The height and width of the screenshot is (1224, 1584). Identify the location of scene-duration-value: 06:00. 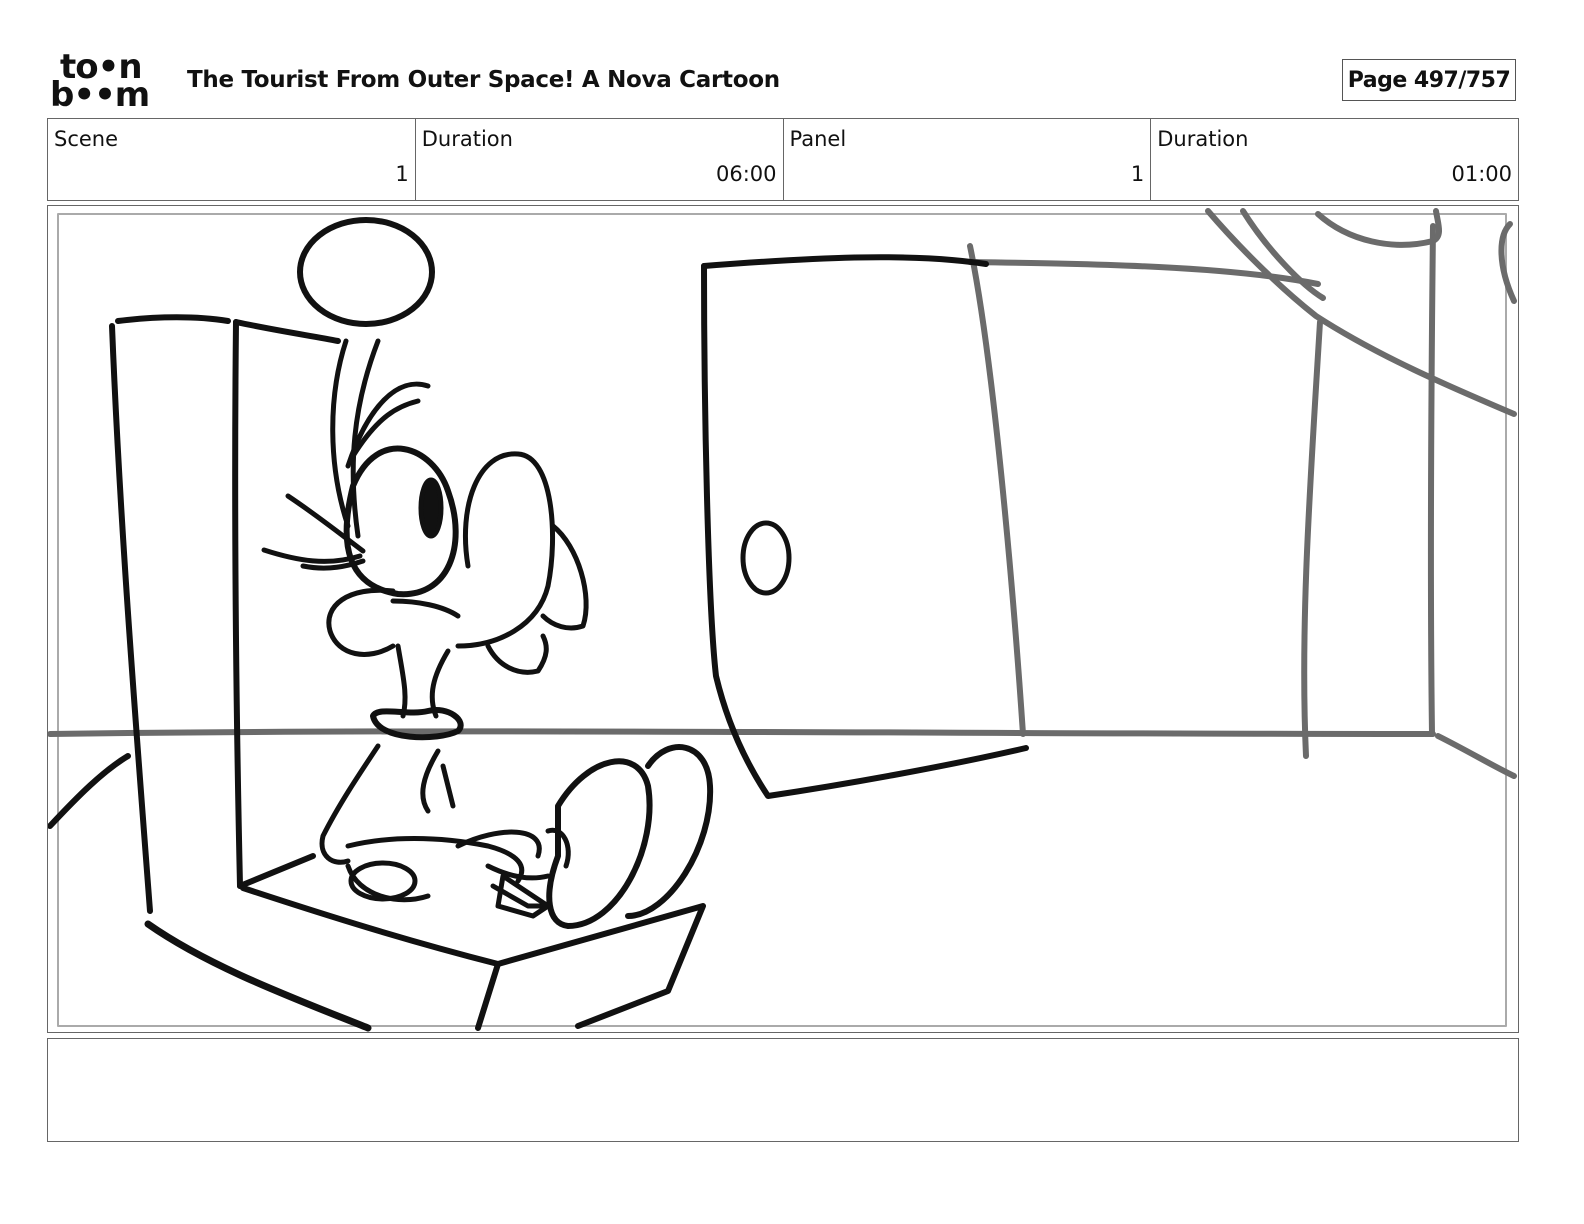
(746, 174).